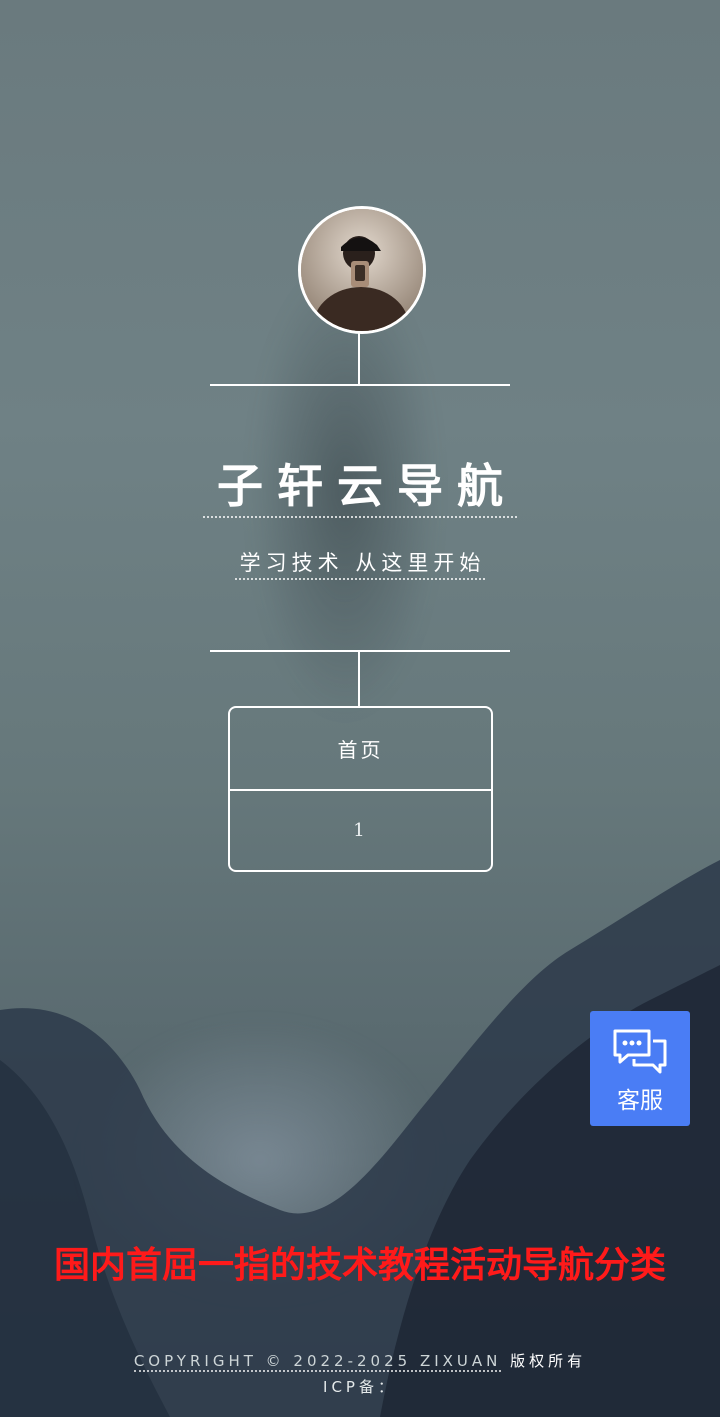  Describe the element at coordinates (359, 679) in the screenshot. I see `connector-line-bottom` at that location.